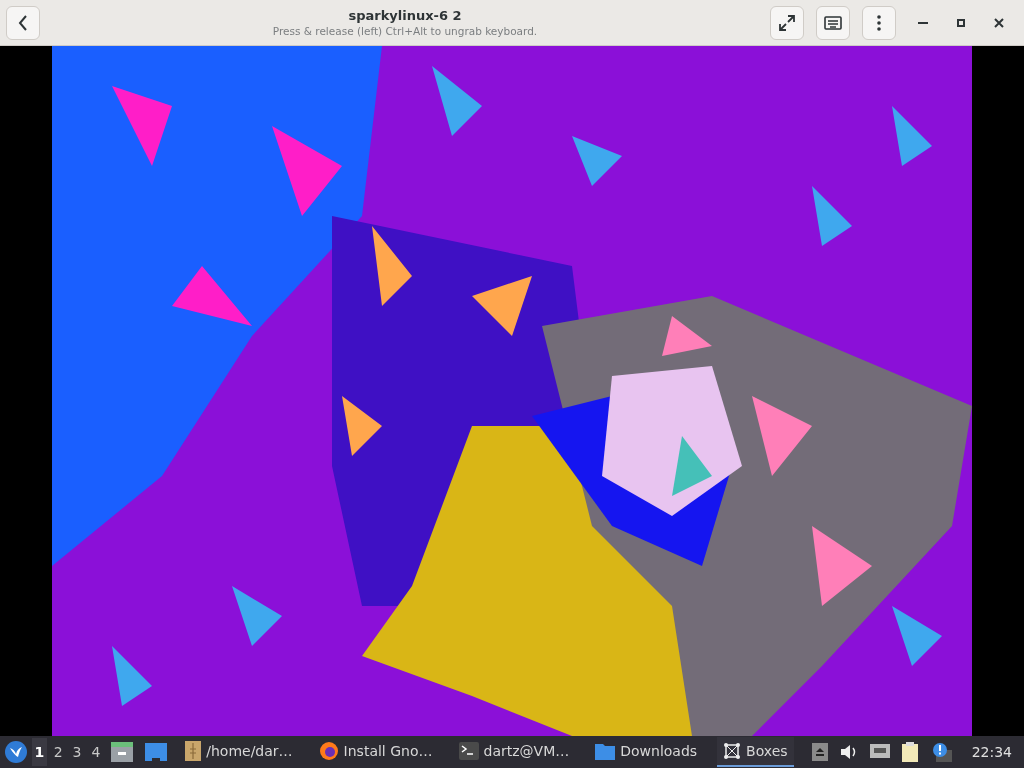  What do you see at coordinates (58, 752) in the screenshot?
I see `workspace-button: 2` at bounding box center [58, 752].